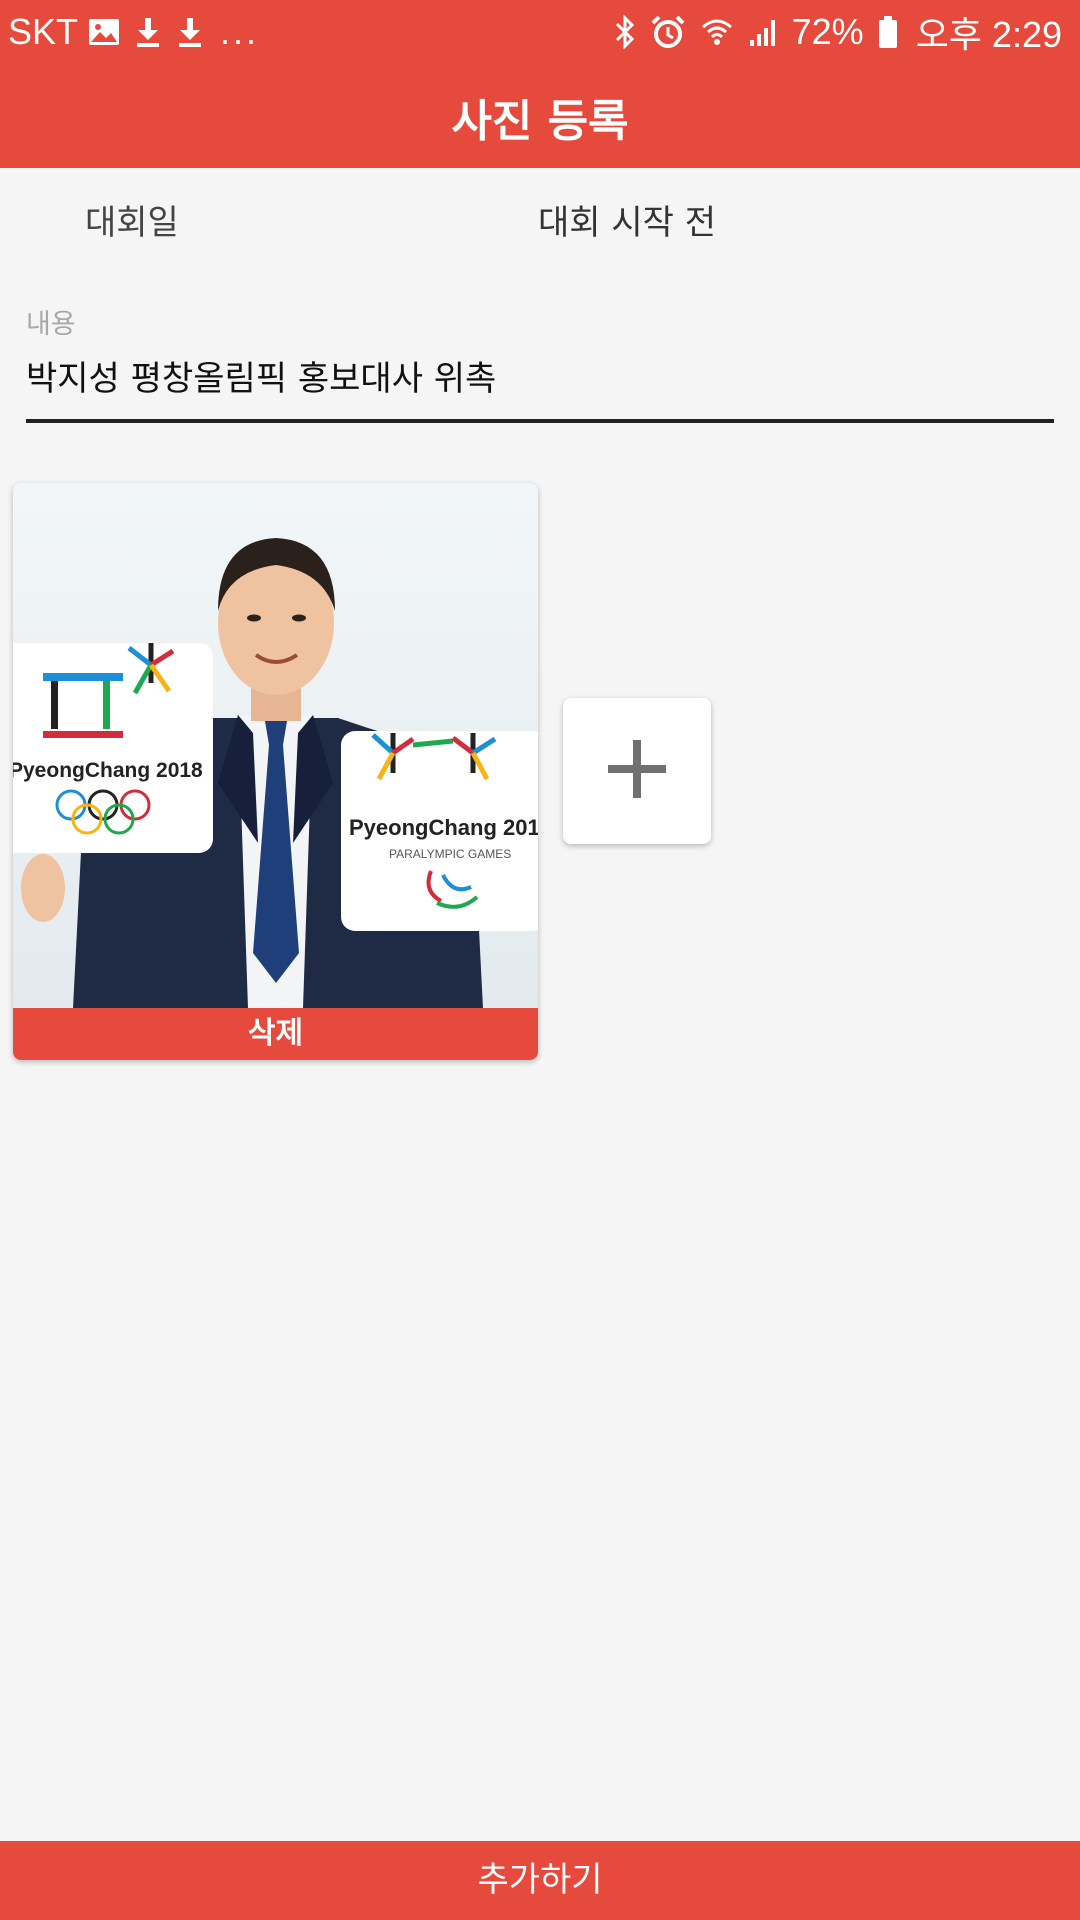 The image size is (1080, 1920). What do you see at coordinates (764, 32) in the screenshot?
I see `signal-icon` at bounding box center [764, 32].